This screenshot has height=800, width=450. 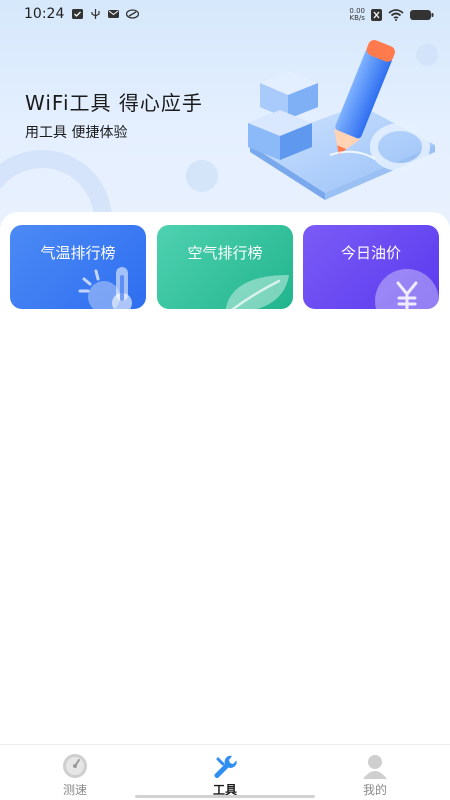 I want to click on mail-icon, so click(x=113, y=14).